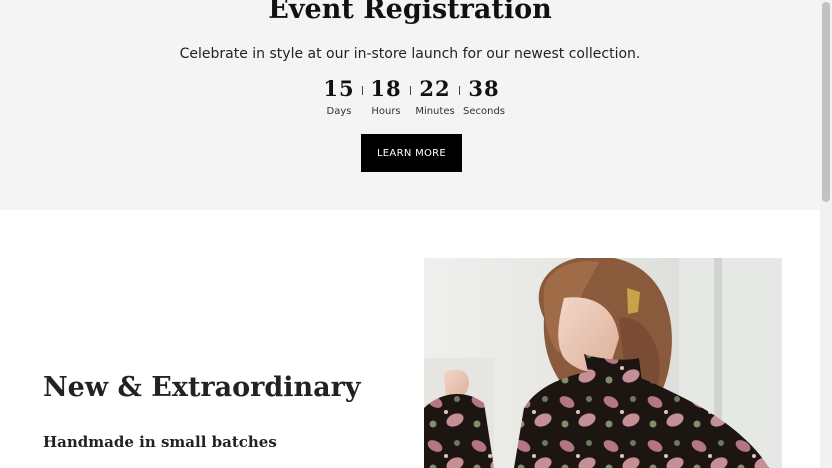  I want to click on scrollbar-thumb, so click(826, 102).